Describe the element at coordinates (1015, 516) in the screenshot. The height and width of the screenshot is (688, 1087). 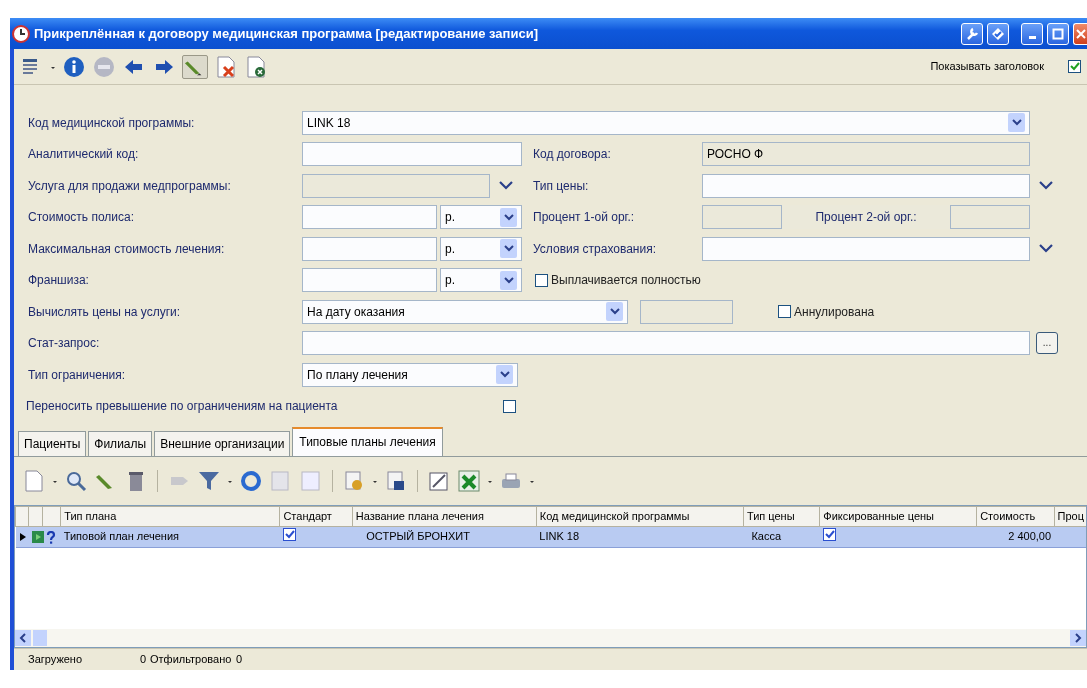
I see `column-header: Стоимость` at that location.